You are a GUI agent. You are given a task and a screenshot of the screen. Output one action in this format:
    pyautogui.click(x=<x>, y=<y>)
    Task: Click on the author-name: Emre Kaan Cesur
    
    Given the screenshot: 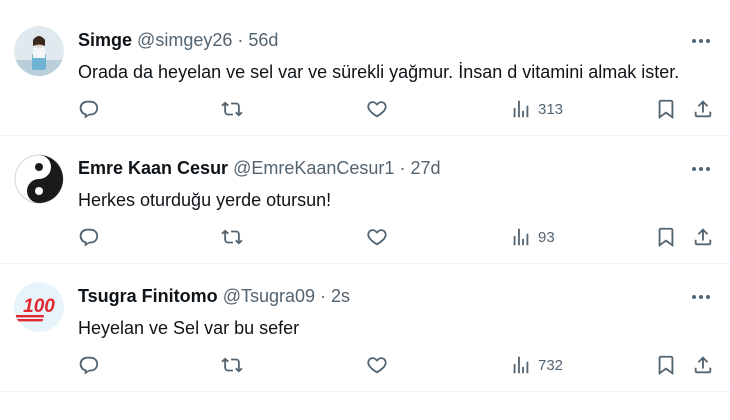 What is the action you would take?
    pyautogui.click(x=153, y=168)
    